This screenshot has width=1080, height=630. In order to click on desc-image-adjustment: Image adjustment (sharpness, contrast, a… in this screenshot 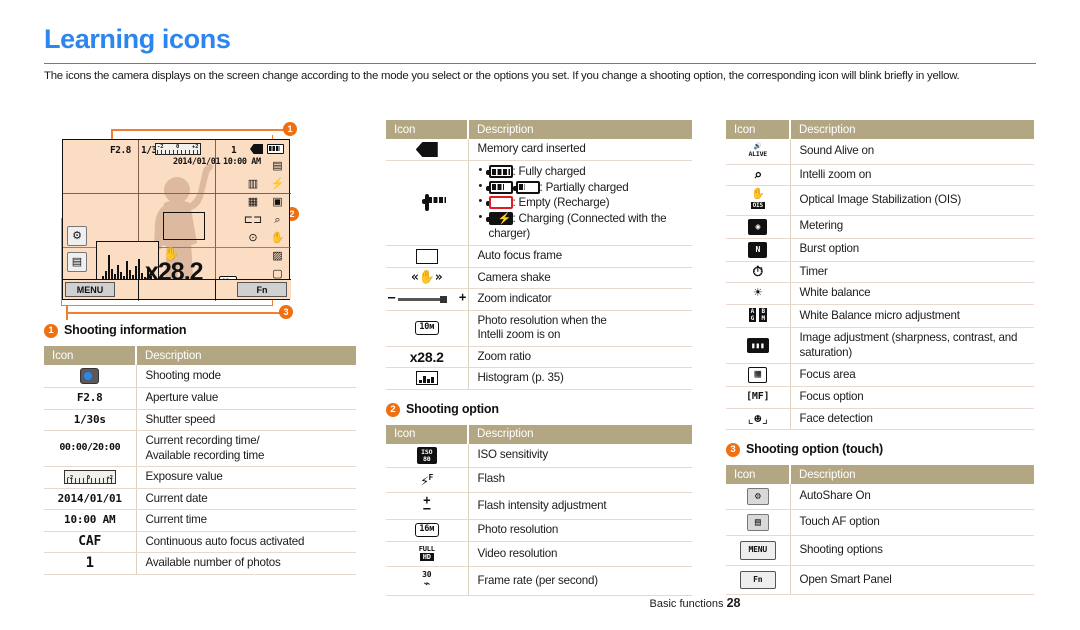, I will do `click(912, 345)`.